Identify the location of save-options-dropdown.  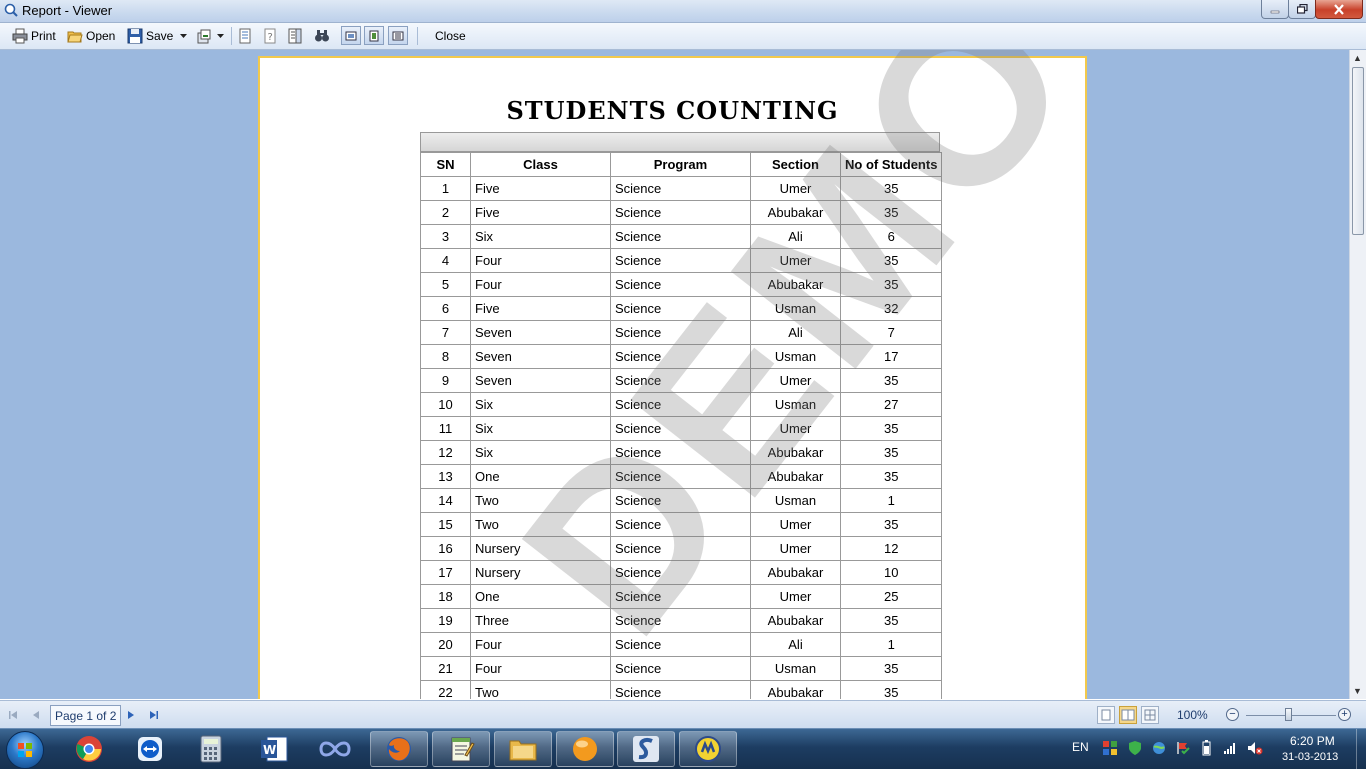
(183, 36).